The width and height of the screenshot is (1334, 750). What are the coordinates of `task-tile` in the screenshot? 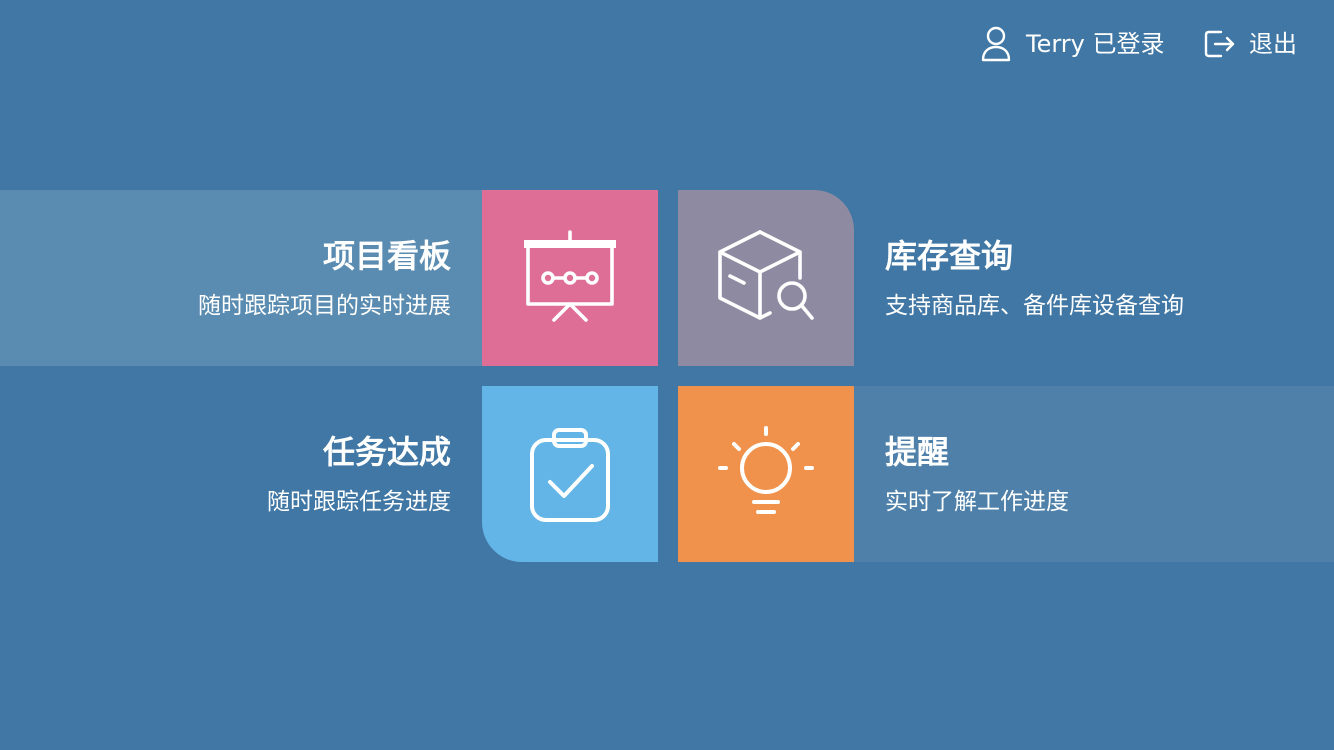 It's located at (570, 474).